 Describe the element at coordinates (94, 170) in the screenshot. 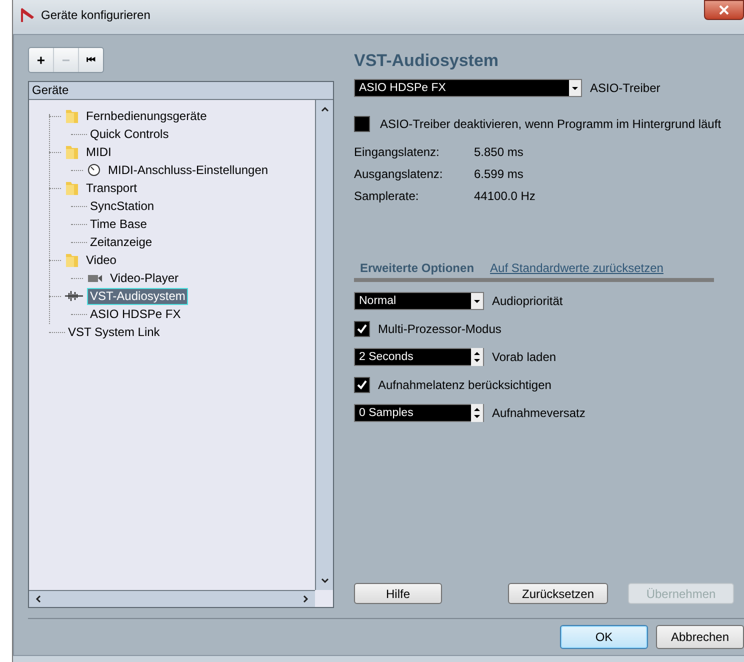

I see `knob-icon` at that location.